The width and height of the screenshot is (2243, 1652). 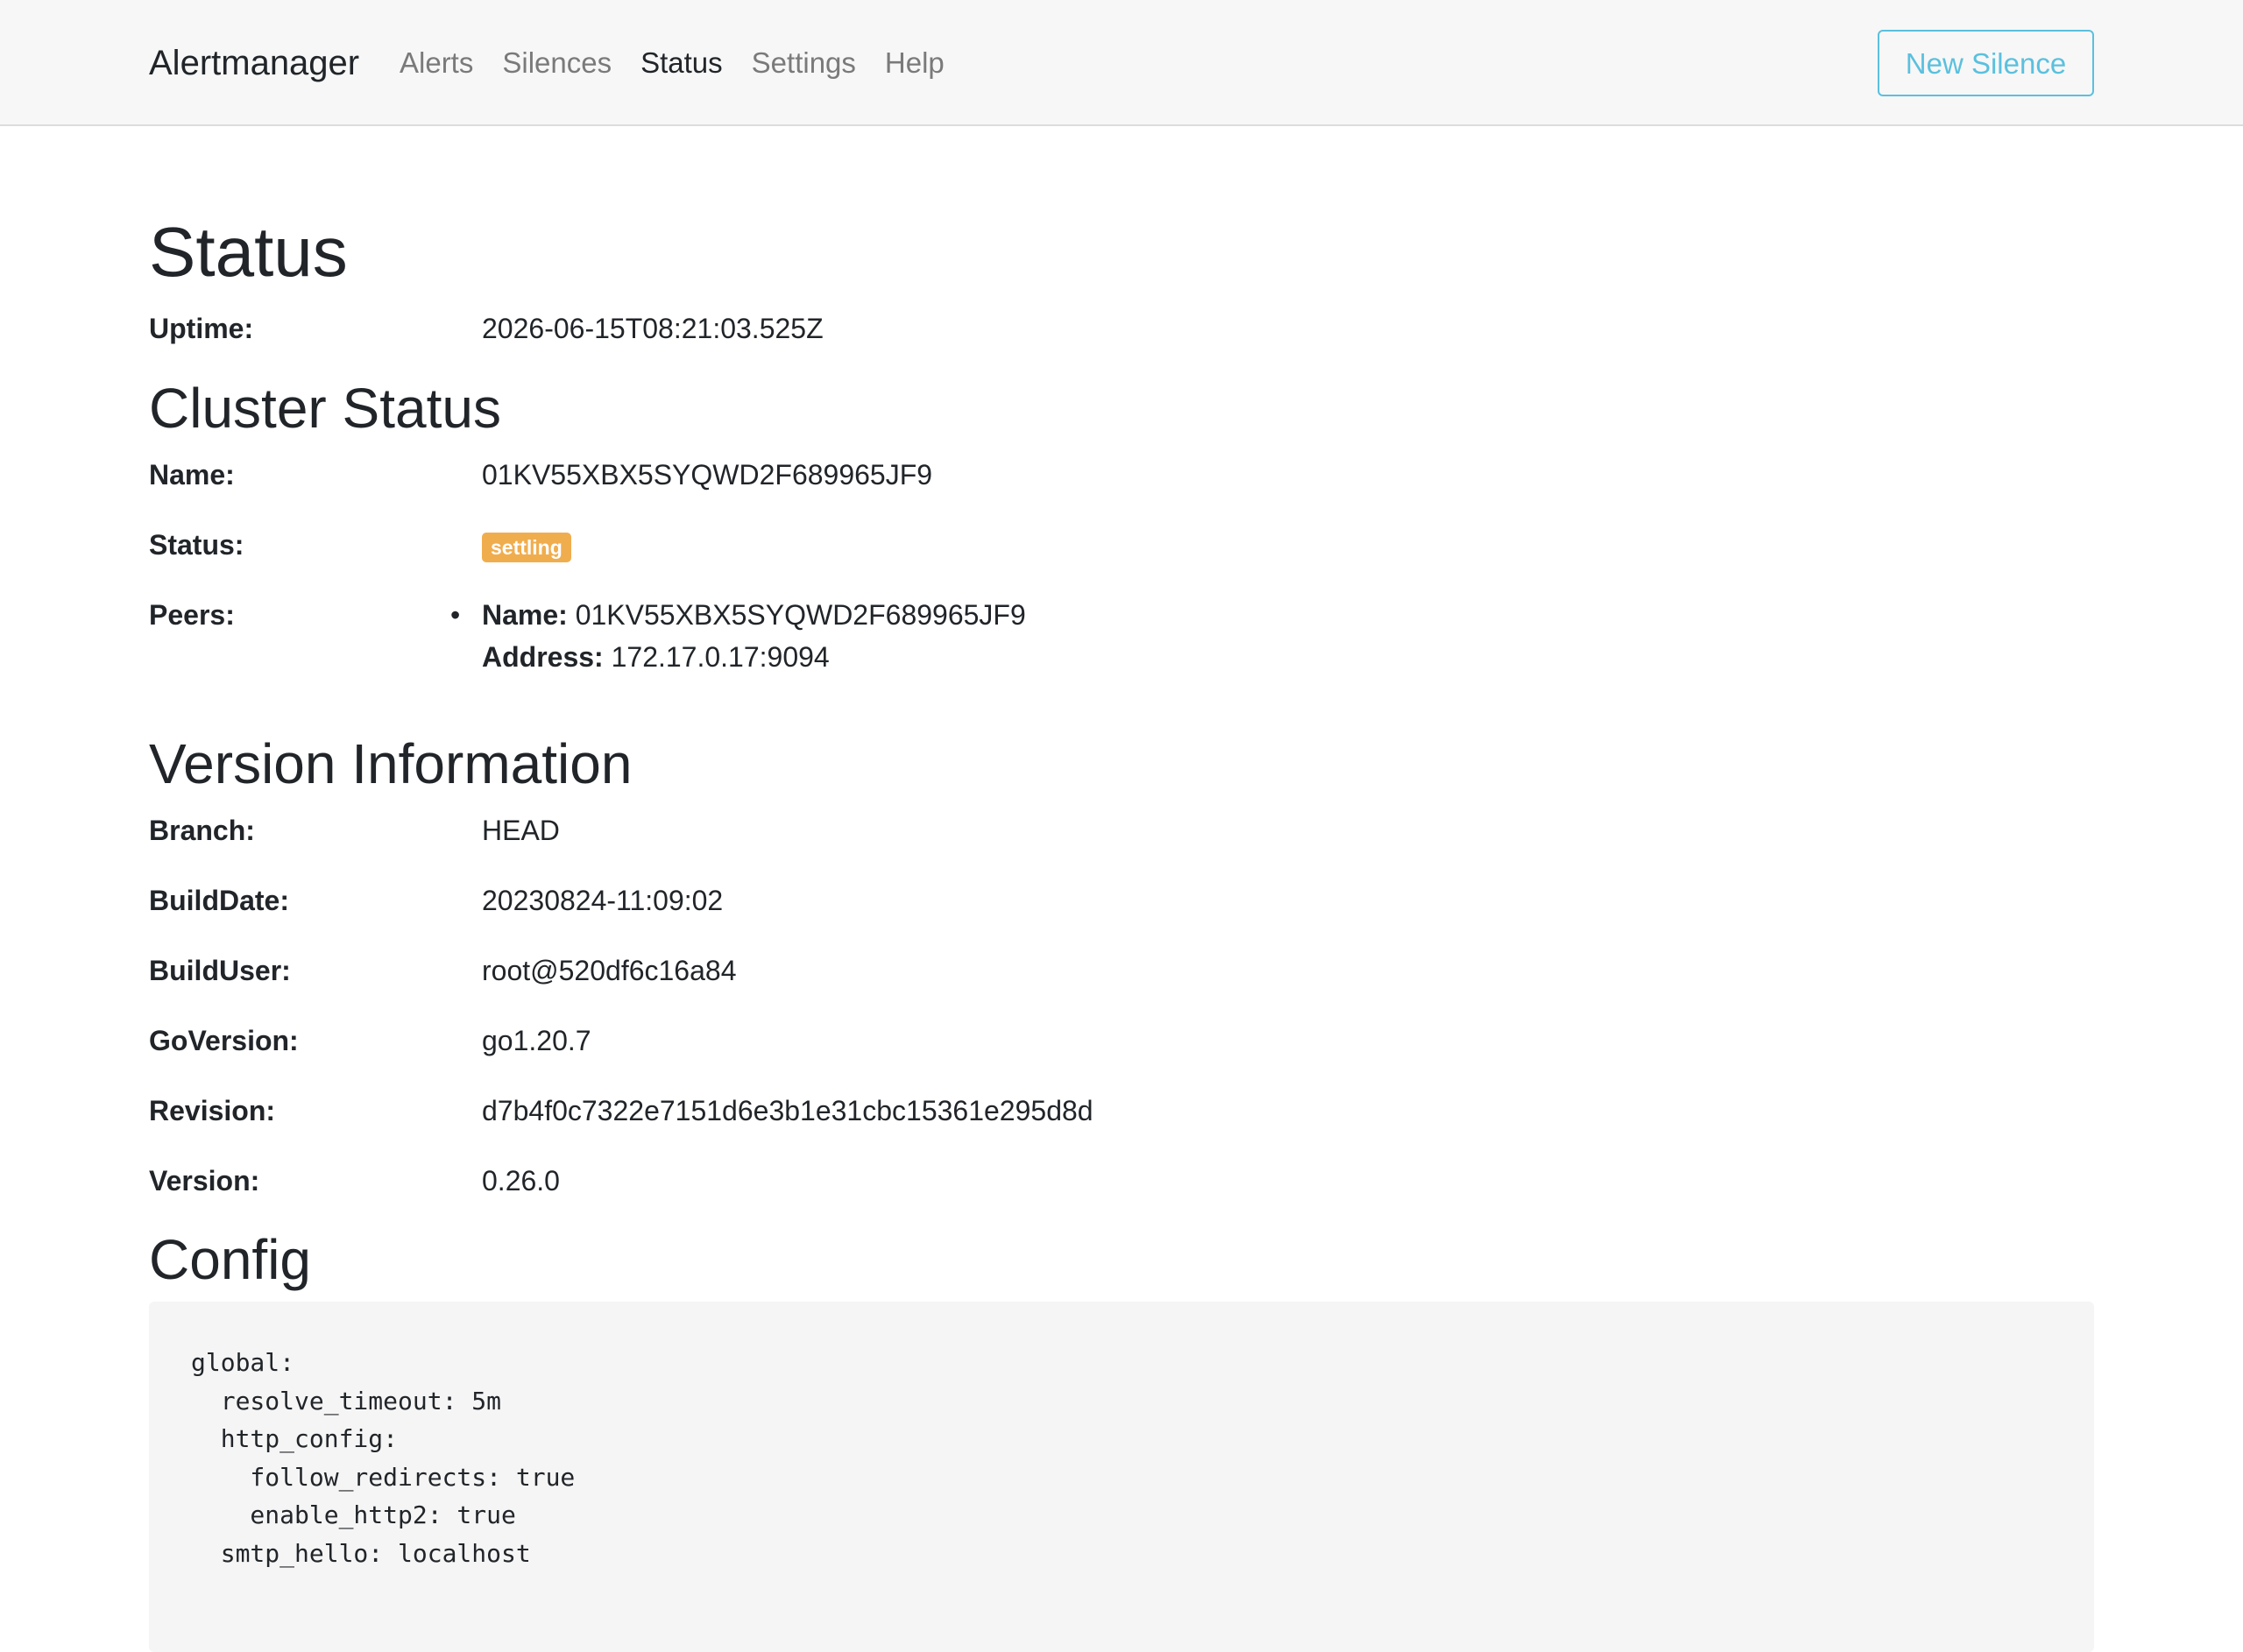 I want to click on nav-links: Alerts Silences Status Settings Help, so click(x=686, y=63).